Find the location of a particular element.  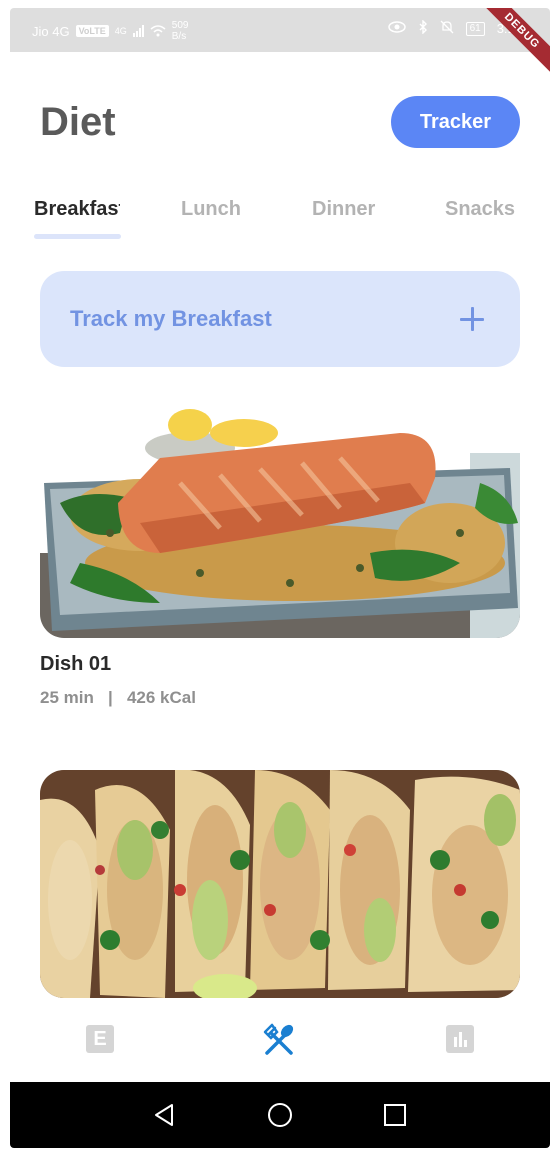

status-bar: Jio 4G VoLTE 4G 509 B/s 61 3:17 is located at coordinates (280, 30).